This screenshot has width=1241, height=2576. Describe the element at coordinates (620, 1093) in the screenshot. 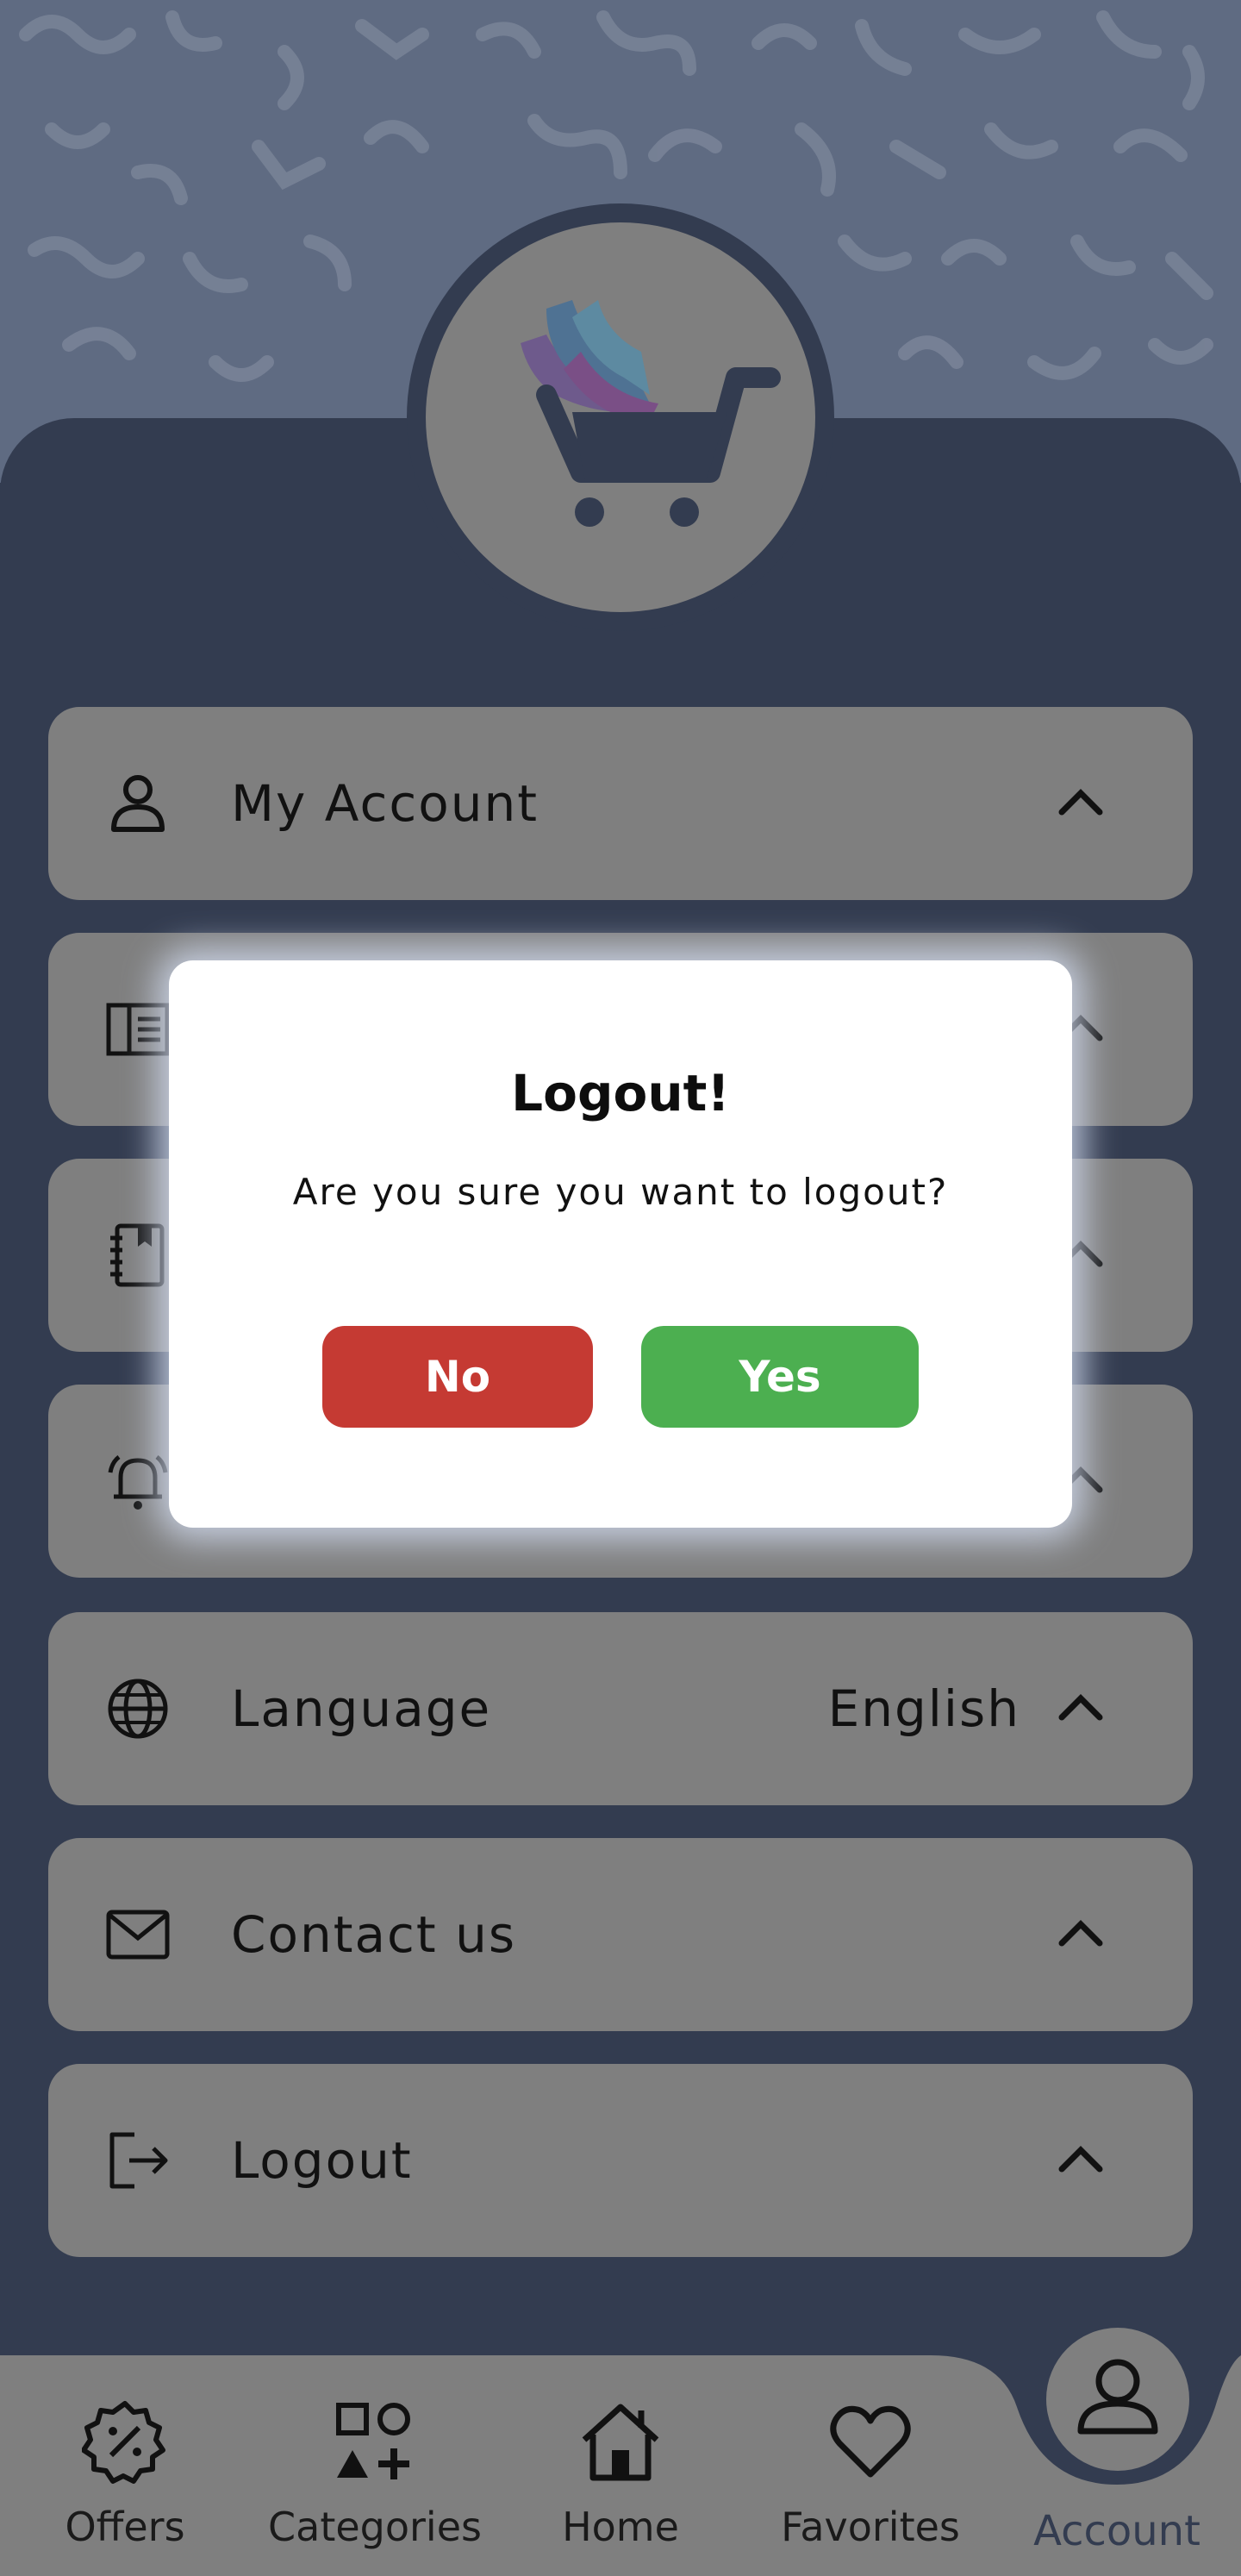

I see `dialog-title: Logout!` at that location.